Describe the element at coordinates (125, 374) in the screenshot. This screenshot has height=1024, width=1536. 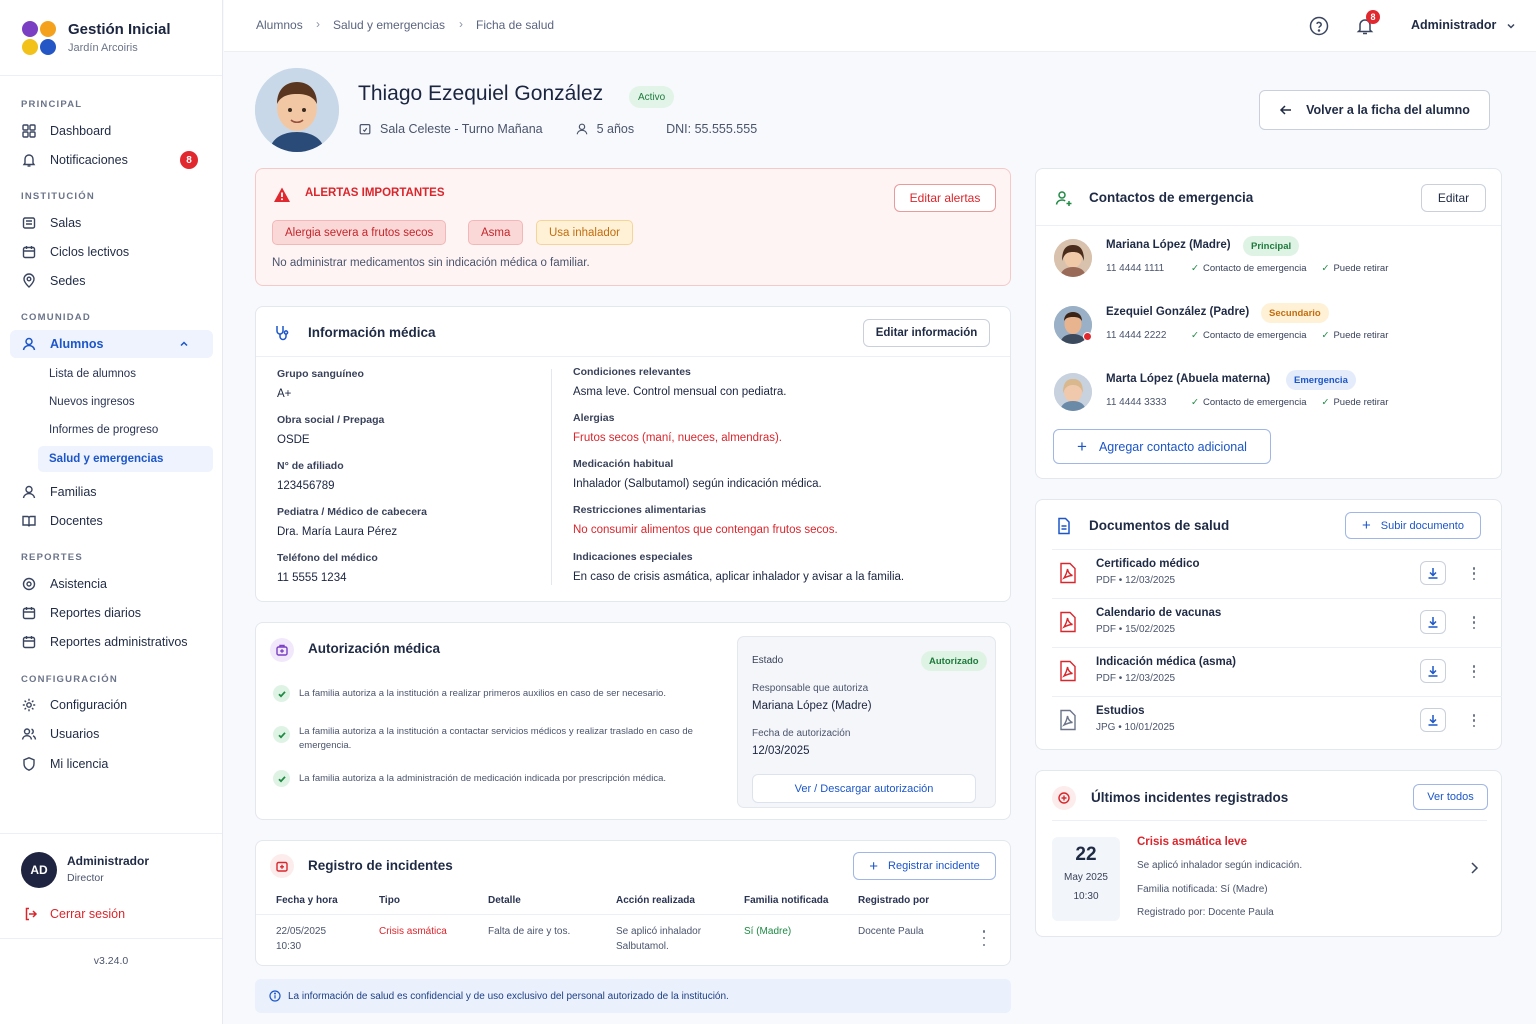
I see `sidebar-subitem-lista: Lista de alumnos` at that location.